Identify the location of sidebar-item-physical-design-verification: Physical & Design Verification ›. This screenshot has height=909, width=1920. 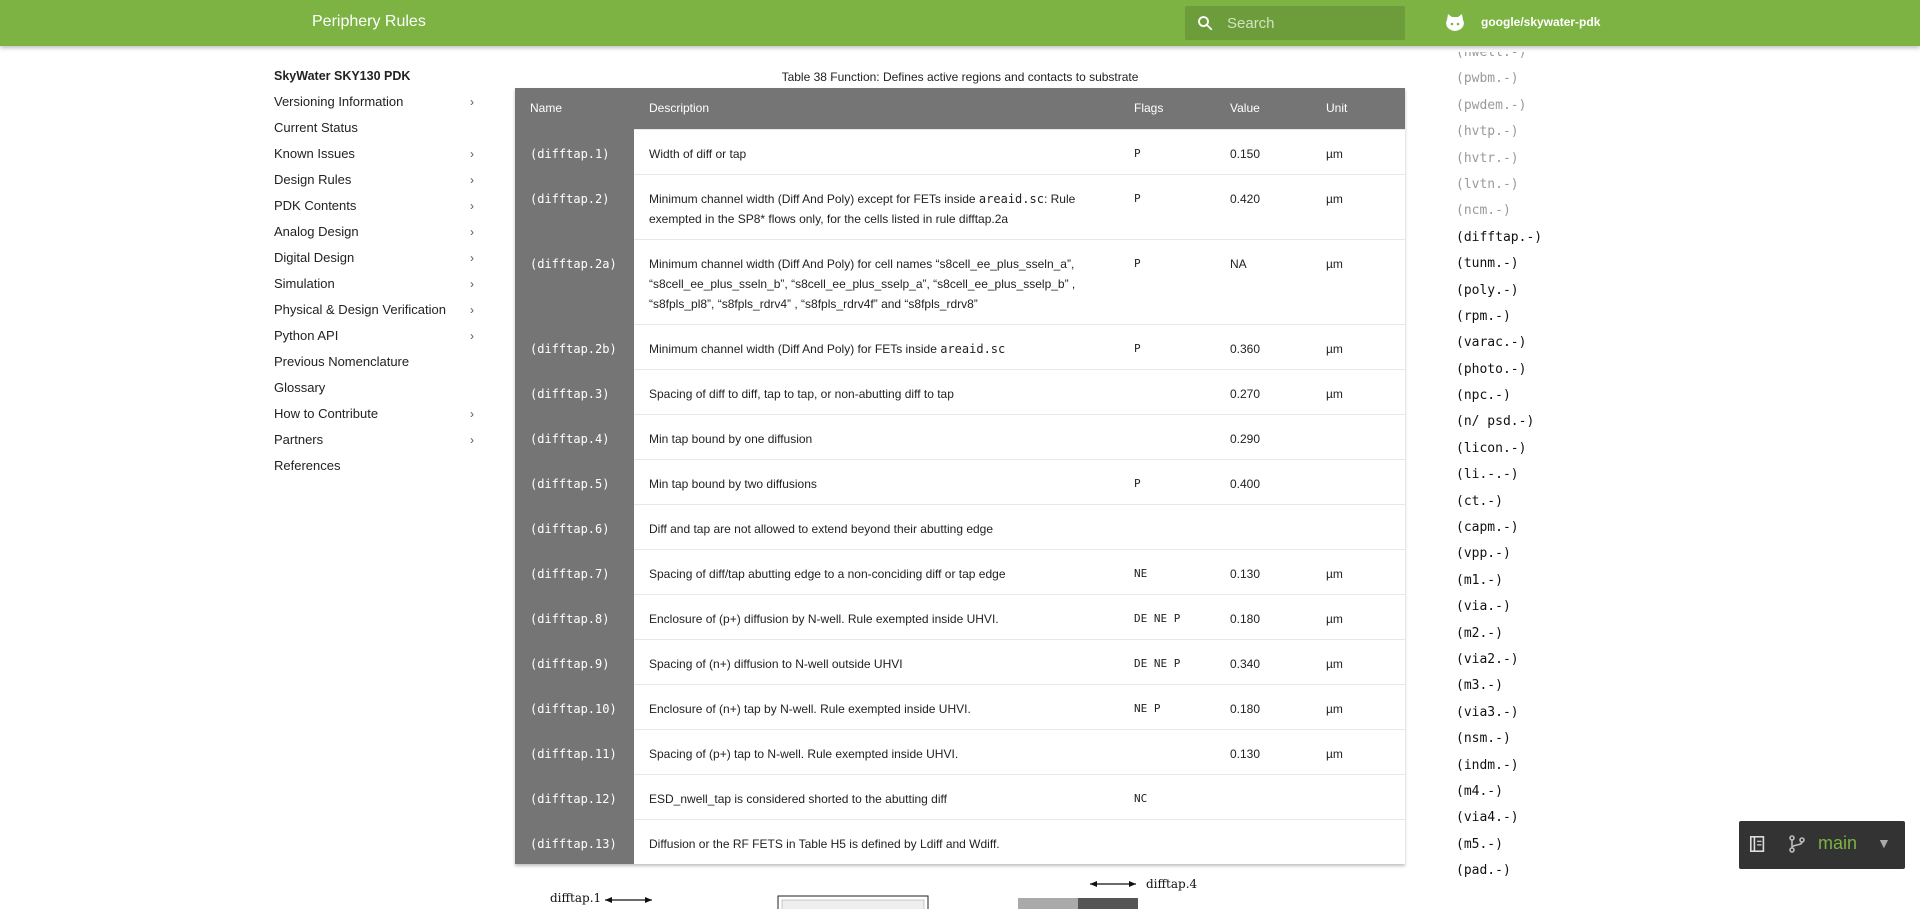
(374, 313).